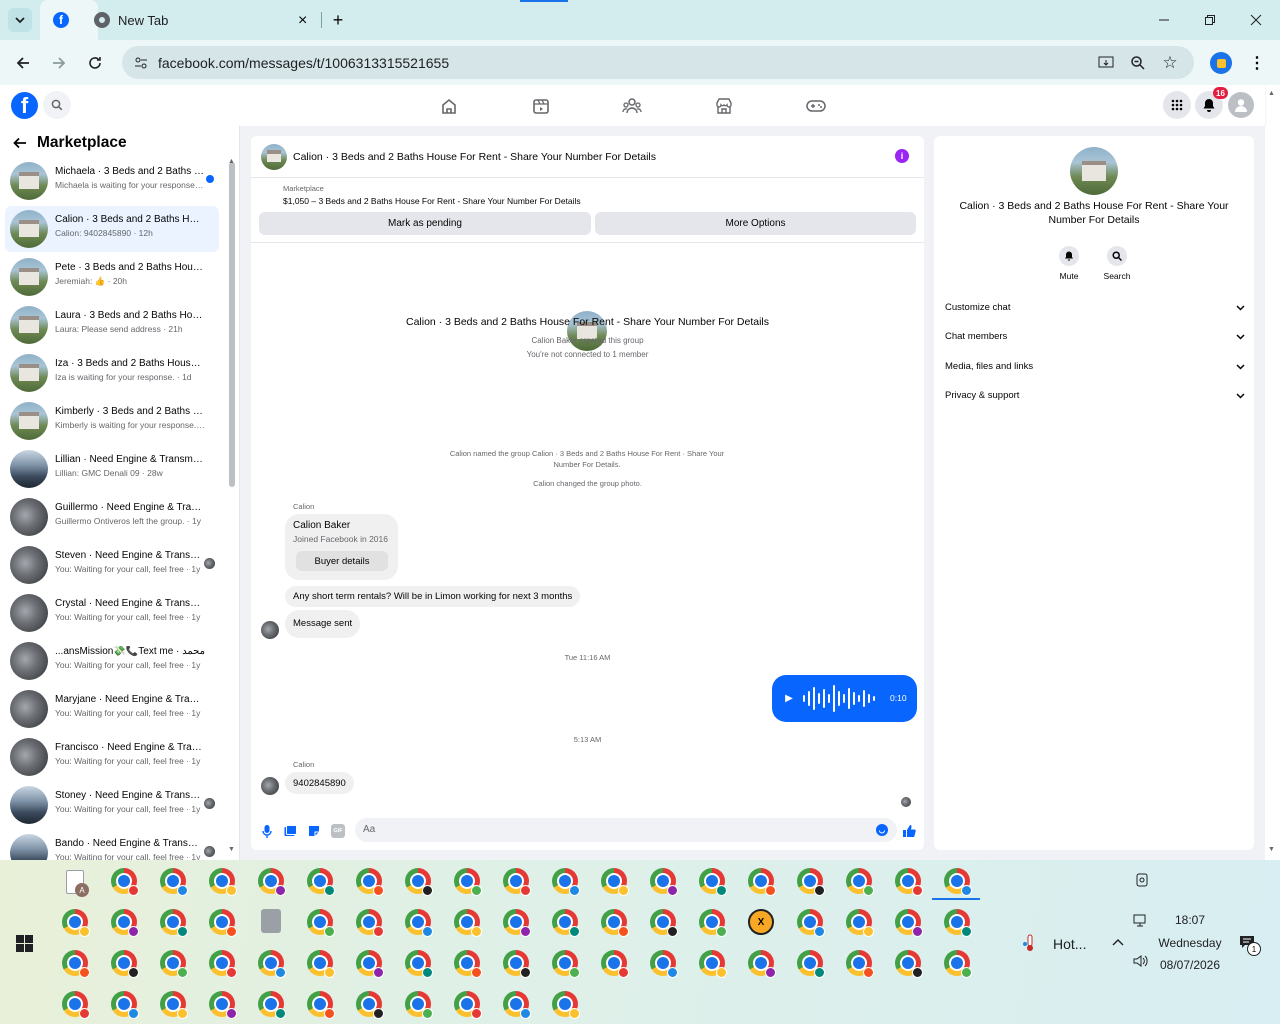  What do you see at coordinates (1031, 943) in the screenshot?
I see `weather-icon` at bounding box center [1031, 943].